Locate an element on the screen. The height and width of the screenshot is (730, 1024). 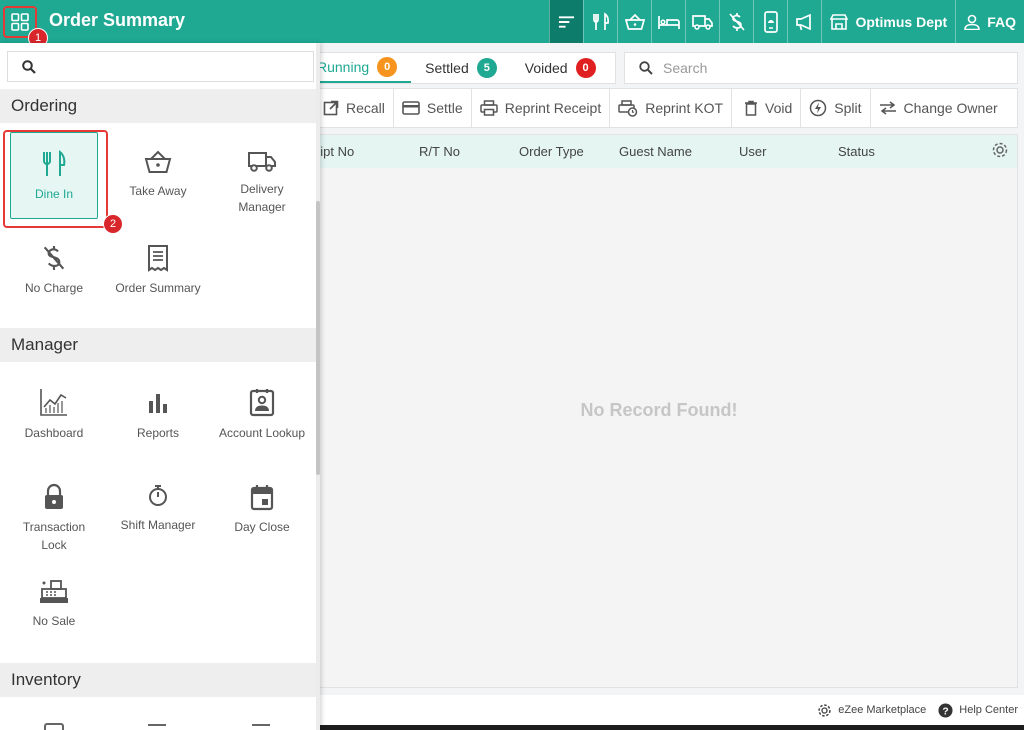
split-button: Split is located at coordinates (836, 108).